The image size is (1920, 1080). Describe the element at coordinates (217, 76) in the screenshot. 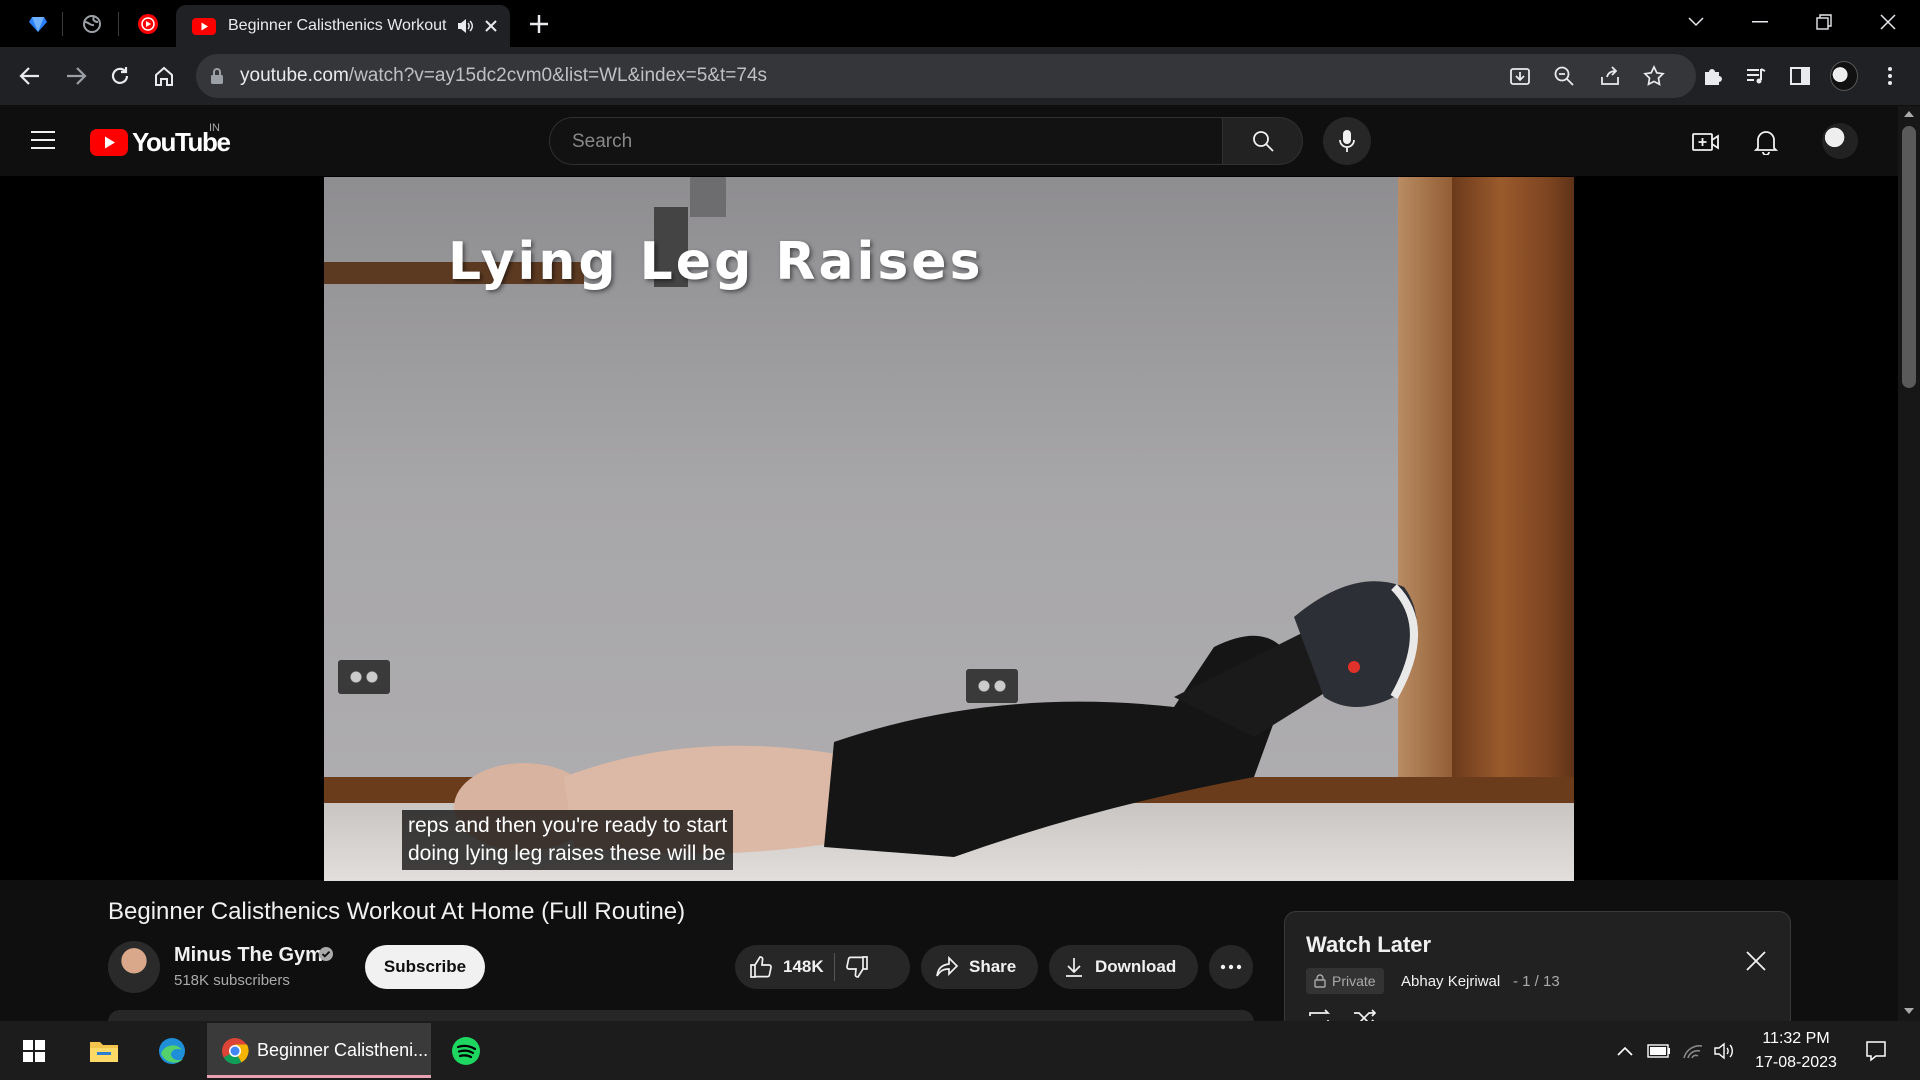

I see `lock-icon` at that location.